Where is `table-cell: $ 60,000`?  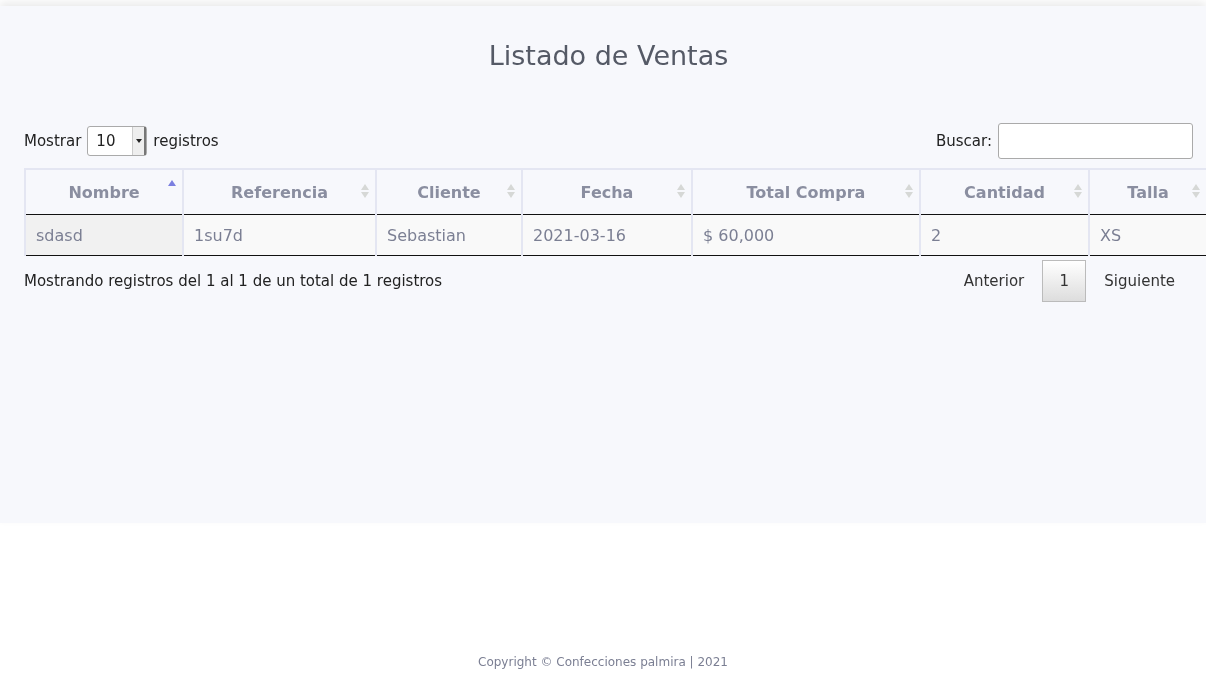 table-cell: $ 60,000 is located at coordinates (806, 235).